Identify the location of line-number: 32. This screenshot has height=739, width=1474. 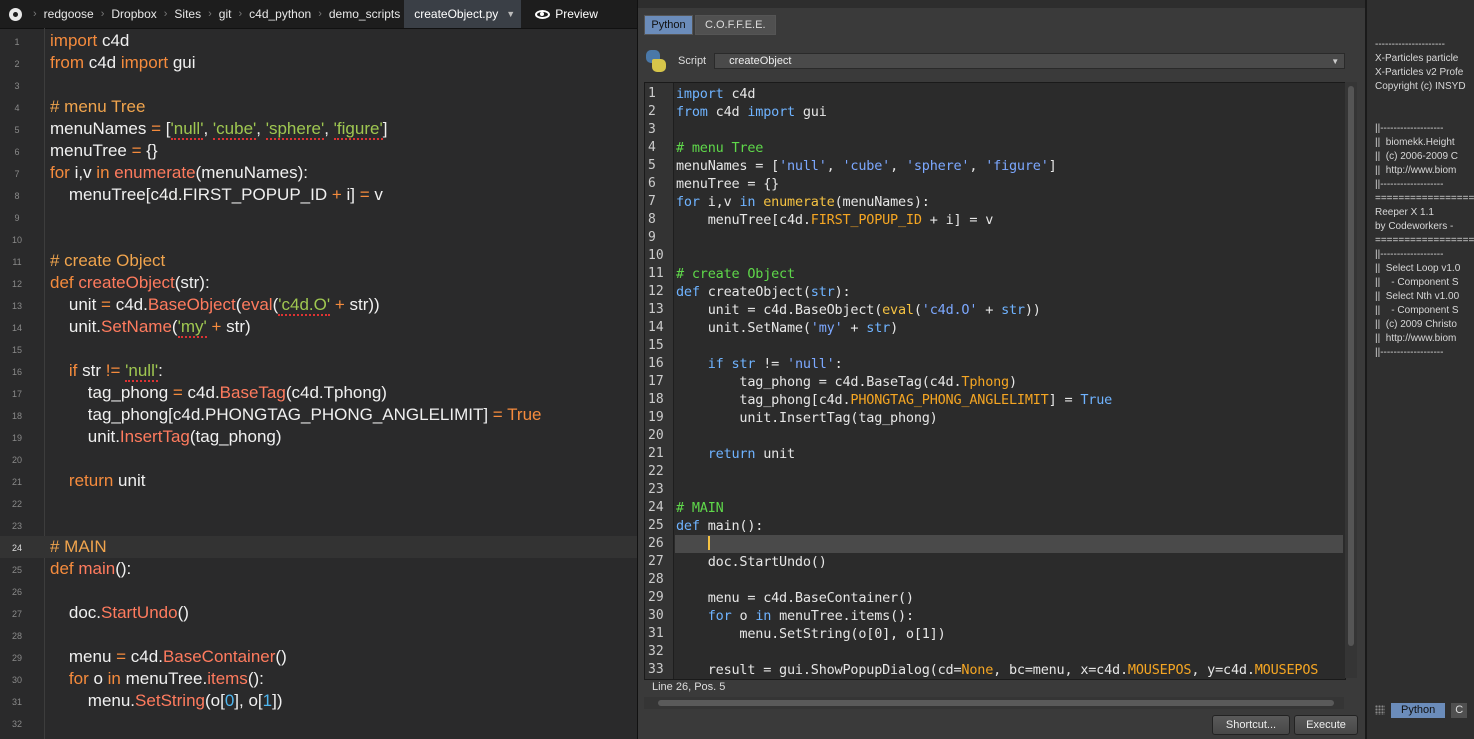
(16, 724).